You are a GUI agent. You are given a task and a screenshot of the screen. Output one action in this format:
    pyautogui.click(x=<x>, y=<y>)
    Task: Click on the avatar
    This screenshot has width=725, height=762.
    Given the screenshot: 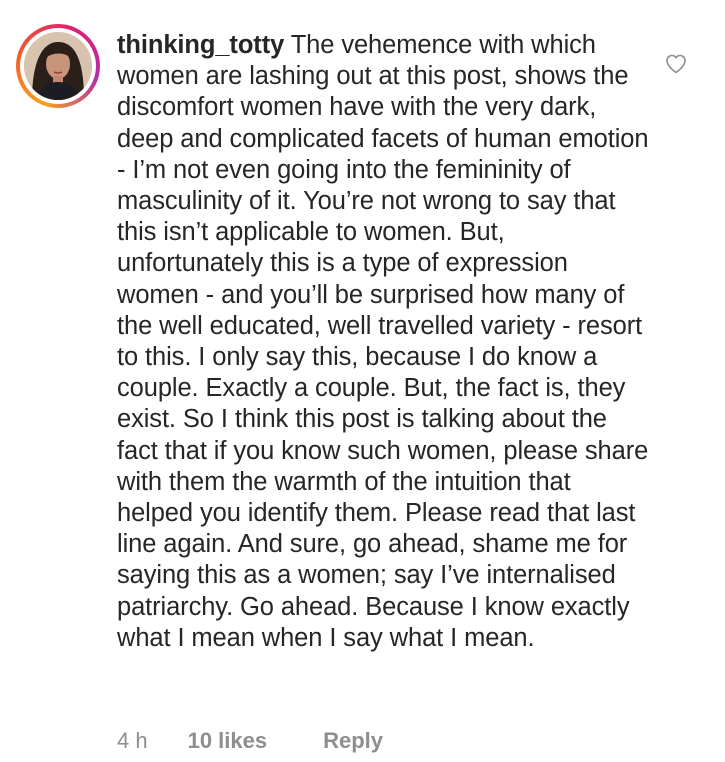 What is the action you would take?
    pyautogui.click(x=58, y=66)
    